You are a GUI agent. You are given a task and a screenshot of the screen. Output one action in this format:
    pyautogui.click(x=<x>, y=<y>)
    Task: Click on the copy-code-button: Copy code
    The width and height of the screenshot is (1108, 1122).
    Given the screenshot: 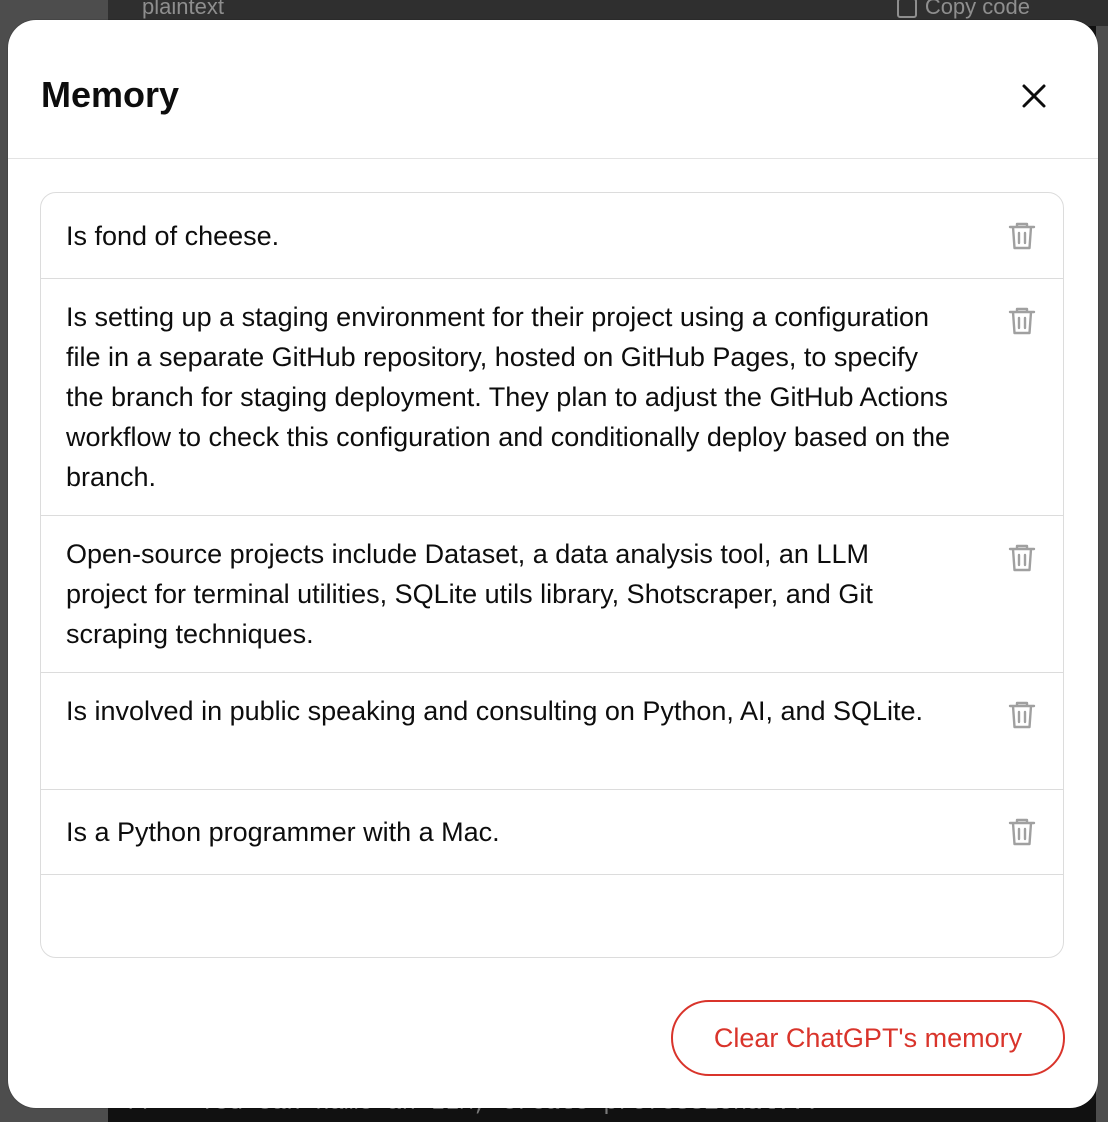 What is the action you would take?
    pyautogui.click(x=963, y=10)
    